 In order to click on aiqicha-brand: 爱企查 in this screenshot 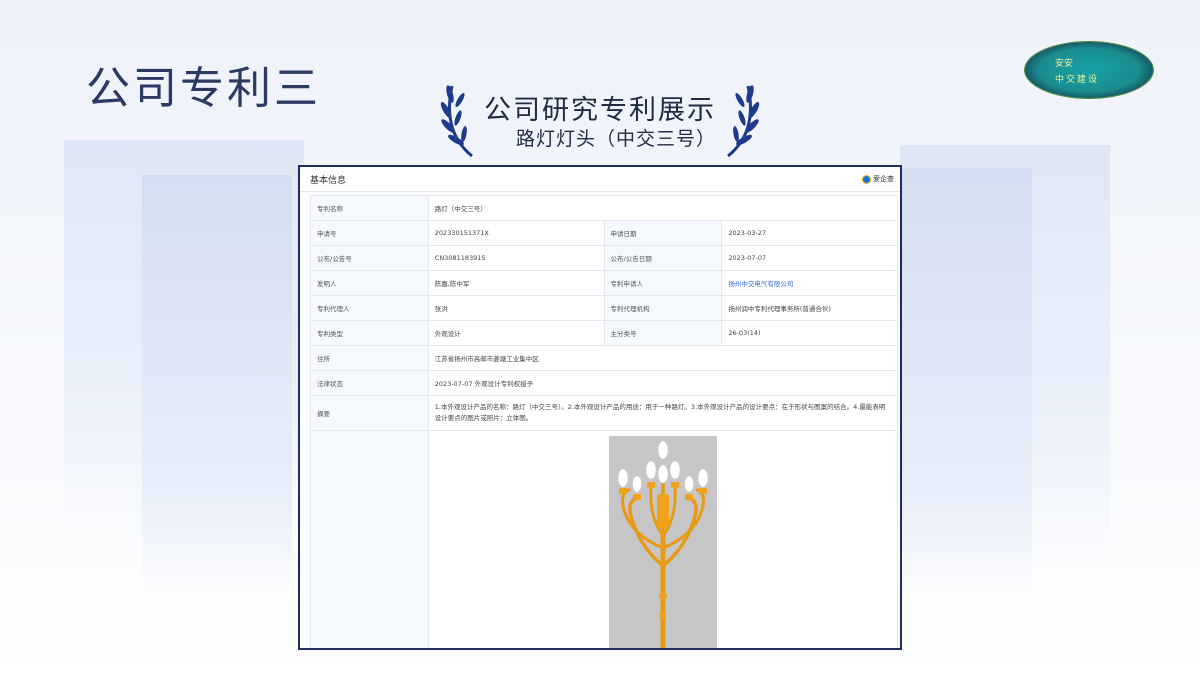, I will do `click(878, 179)`.